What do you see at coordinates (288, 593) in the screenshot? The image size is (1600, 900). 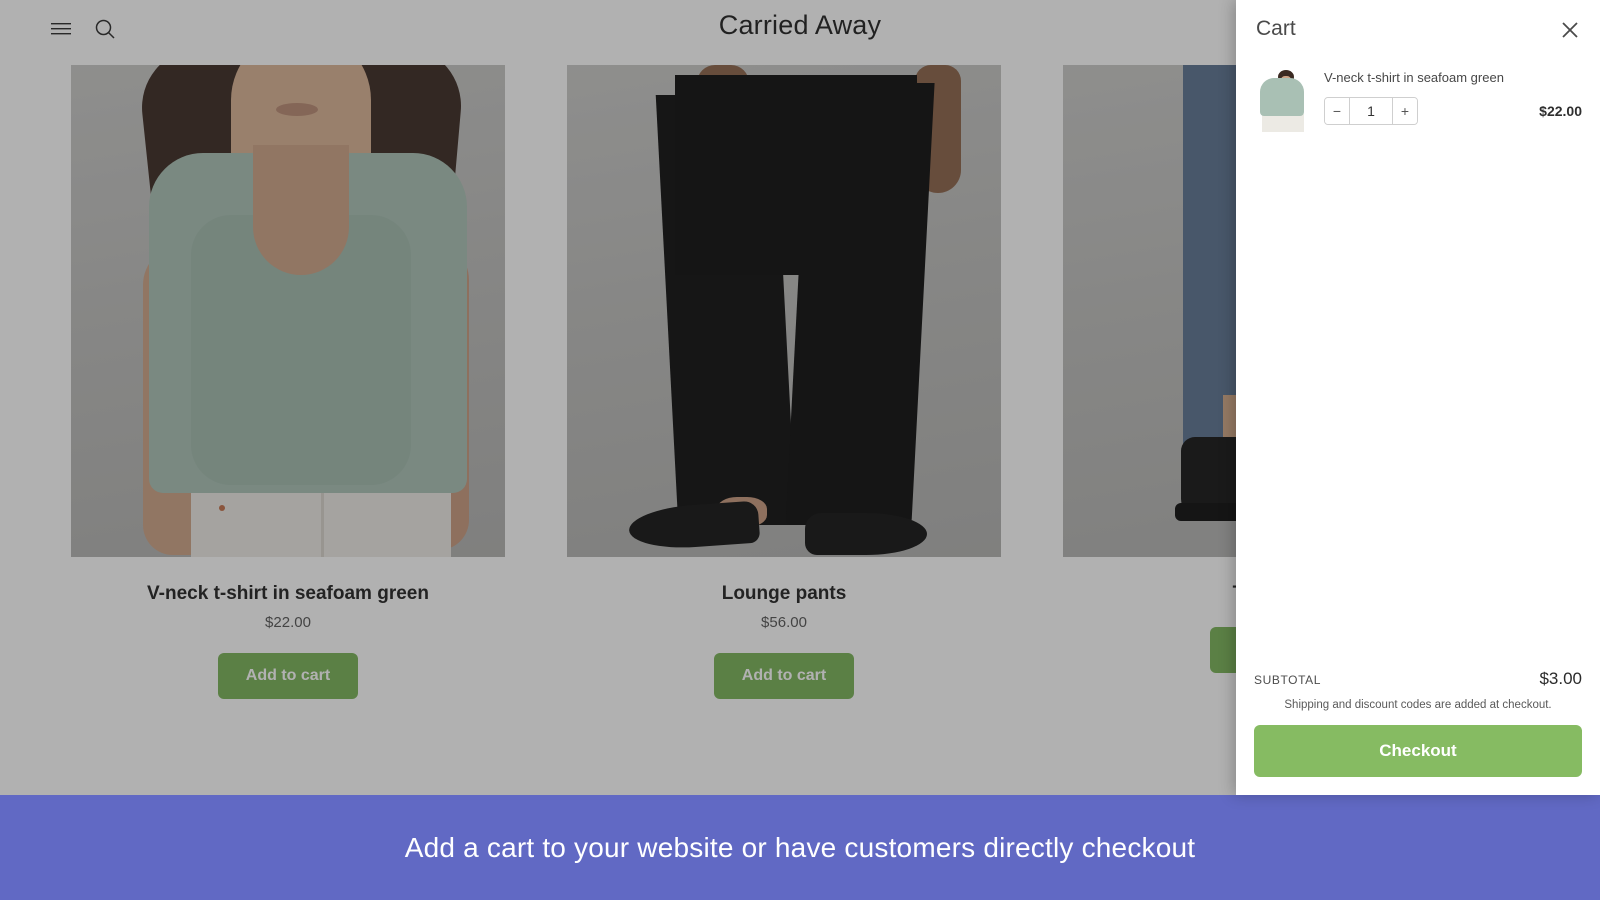 I see `product-title: V-neck t-shirt in seafoam green` at bounding box center [288, 593].